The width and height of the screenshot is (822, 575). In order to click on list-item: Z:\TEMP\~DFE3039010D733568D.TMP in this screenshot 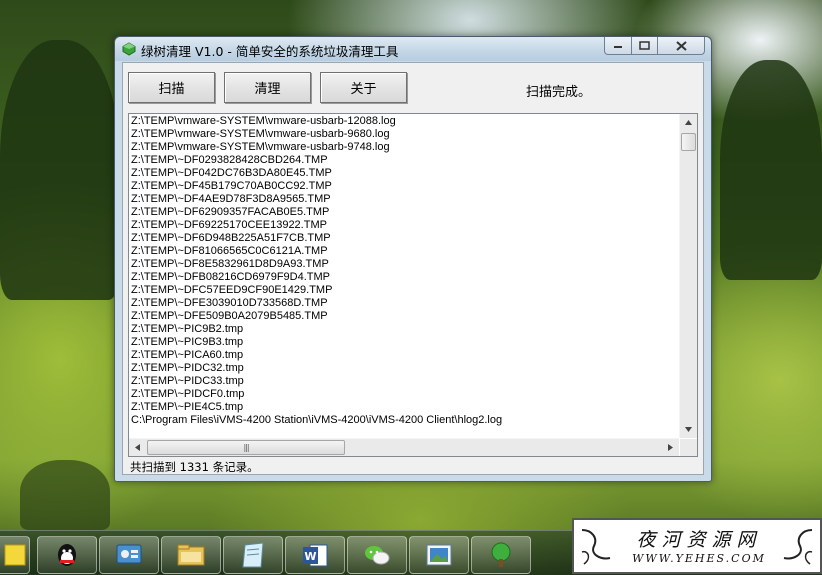, I will do `click(405, 303)`.